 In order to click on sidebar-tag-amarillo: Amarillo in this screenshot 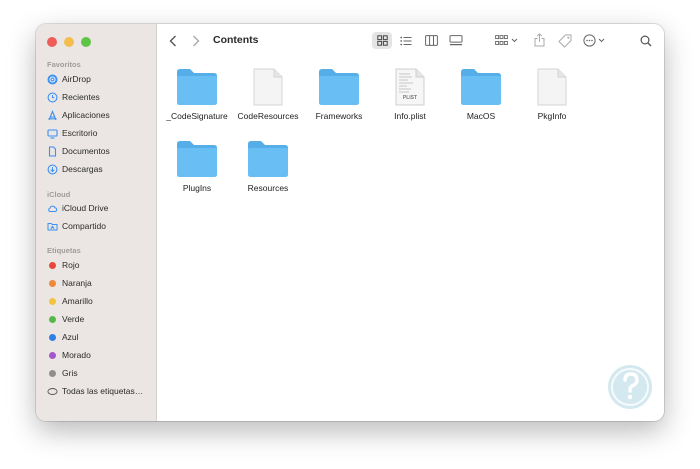, I will do `click(70, 301)`.